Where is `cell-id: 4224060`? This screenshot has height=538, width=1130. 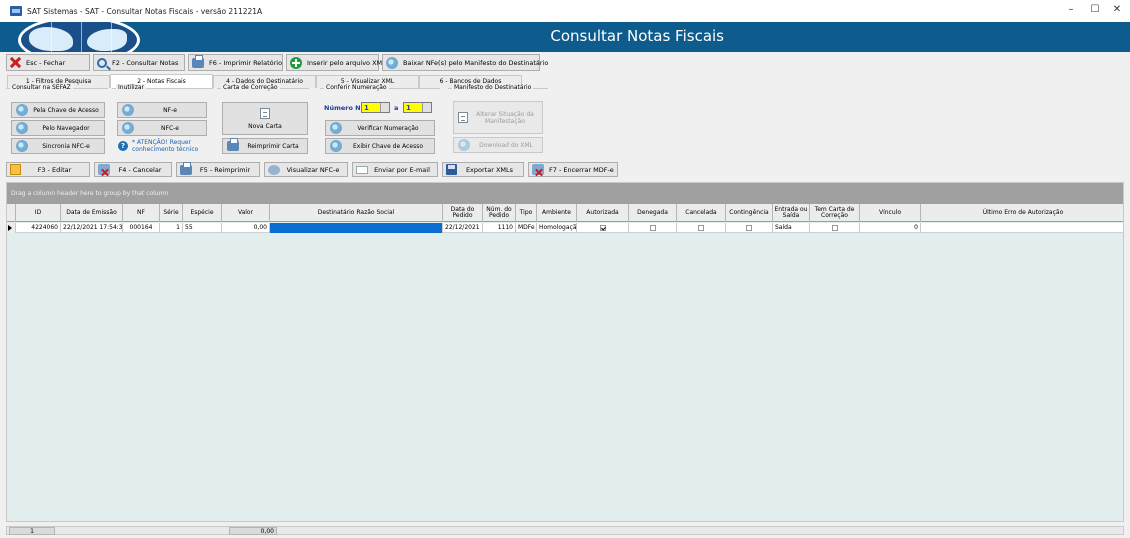 cell-id: 4224060 is located at coordinates (38, 228).